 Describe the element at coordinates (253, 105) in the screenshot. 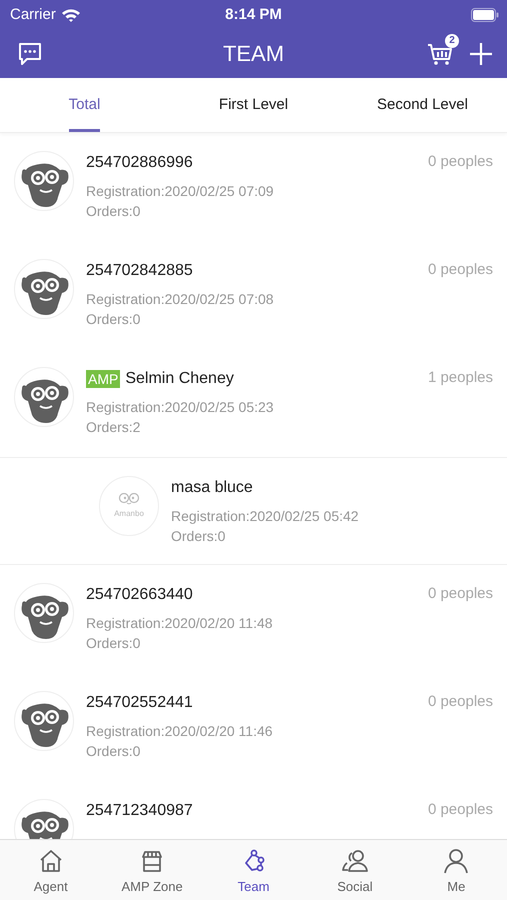

I see `level-tab: First Level` at that location.